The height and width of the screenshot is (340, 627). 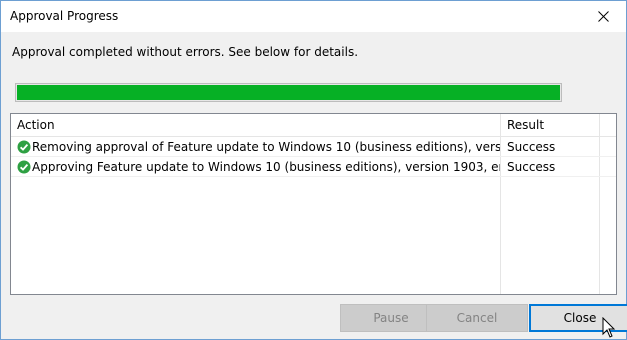 I want to click on cancel-button: Cancel, so click(x=477, y=318).